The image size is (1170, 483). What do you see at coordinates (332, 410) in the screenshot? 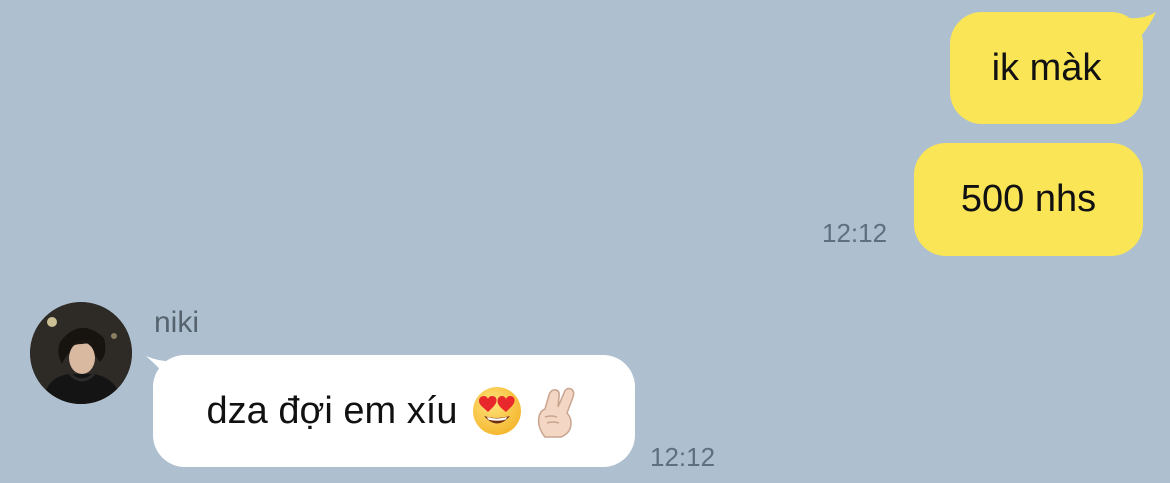
I see `message-text: dza đợi em xíu` at bounding box center [332, 410].